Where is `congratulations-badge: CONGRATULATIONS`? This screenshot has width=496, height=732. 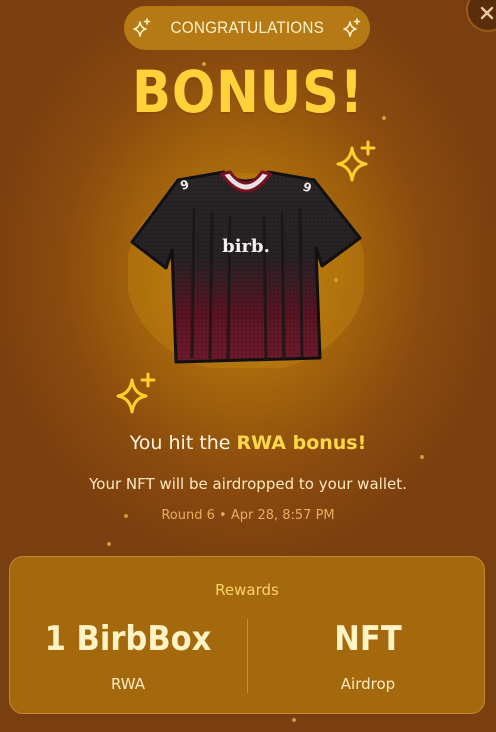 congratulations-badge: CONGRATULATIONS is located at coordinates (247, 28).